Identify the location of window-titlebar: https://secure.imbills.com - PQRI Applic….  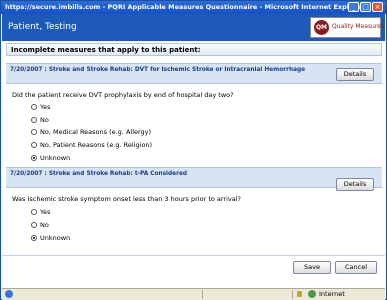
(193, 7).